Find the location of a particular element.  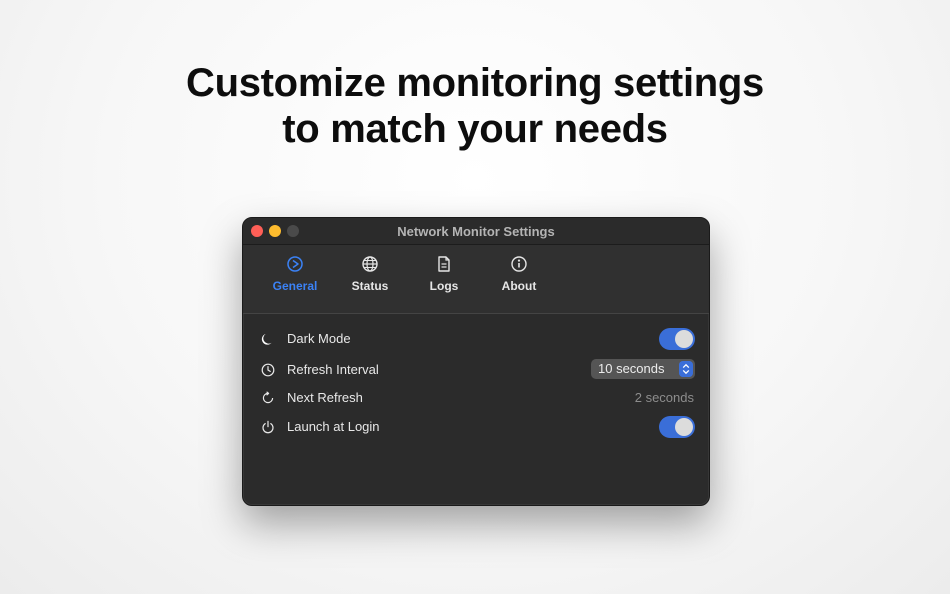

setting-label: Launch at Login is located at coordinates (333, 426).